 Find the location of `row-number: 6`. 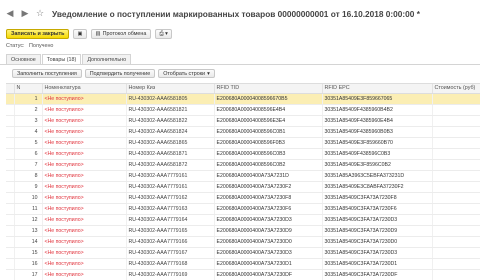

row-number: 6 is located at coordinates (28, 154).